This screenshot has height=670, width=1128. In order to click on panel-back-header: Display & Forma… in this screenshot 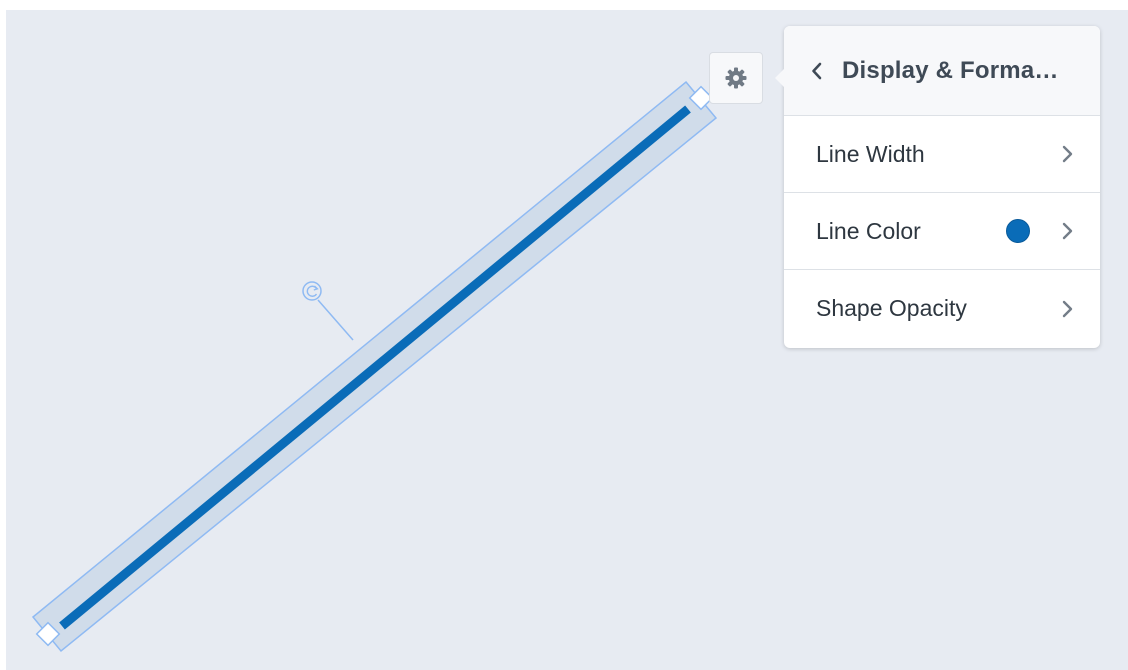, I will do `click(942, 71)`.